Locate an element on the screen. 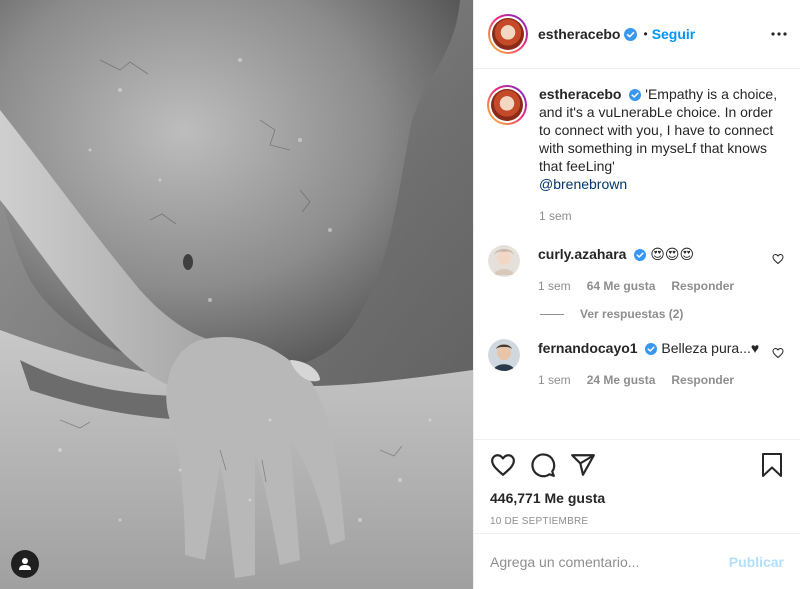  post-date: 10 DE SEPTIEMBRE is located at coordinates (637, 521).